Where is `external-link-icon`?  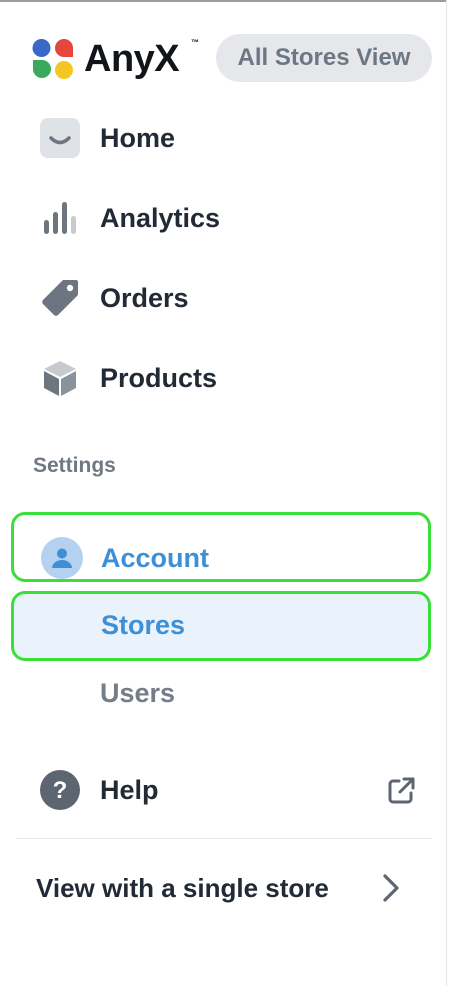
external-link-icon is located at coordinates (401, 791).